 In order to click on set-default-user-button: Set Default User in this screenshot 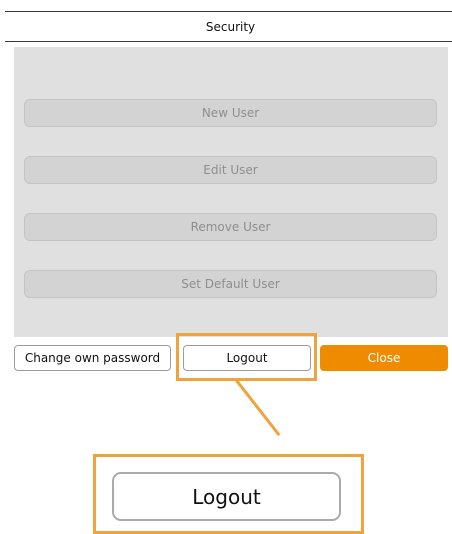, I will do `click(230, 284)`.